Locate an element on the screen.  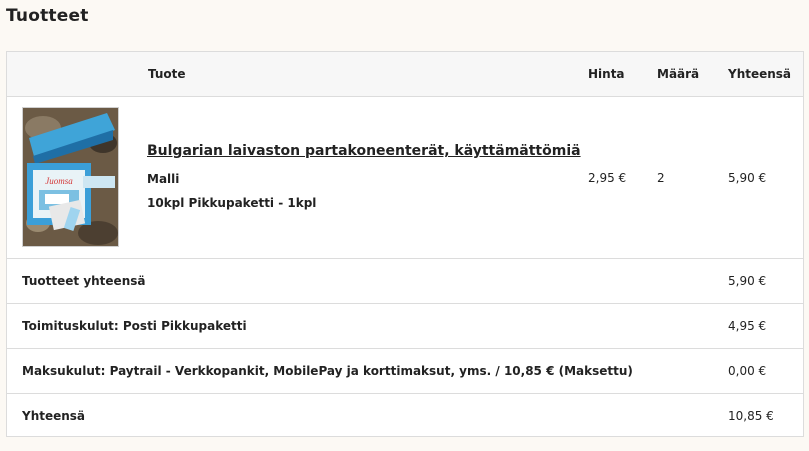
product-photo-icon: Juomsa is located at coordinates (70, 177).